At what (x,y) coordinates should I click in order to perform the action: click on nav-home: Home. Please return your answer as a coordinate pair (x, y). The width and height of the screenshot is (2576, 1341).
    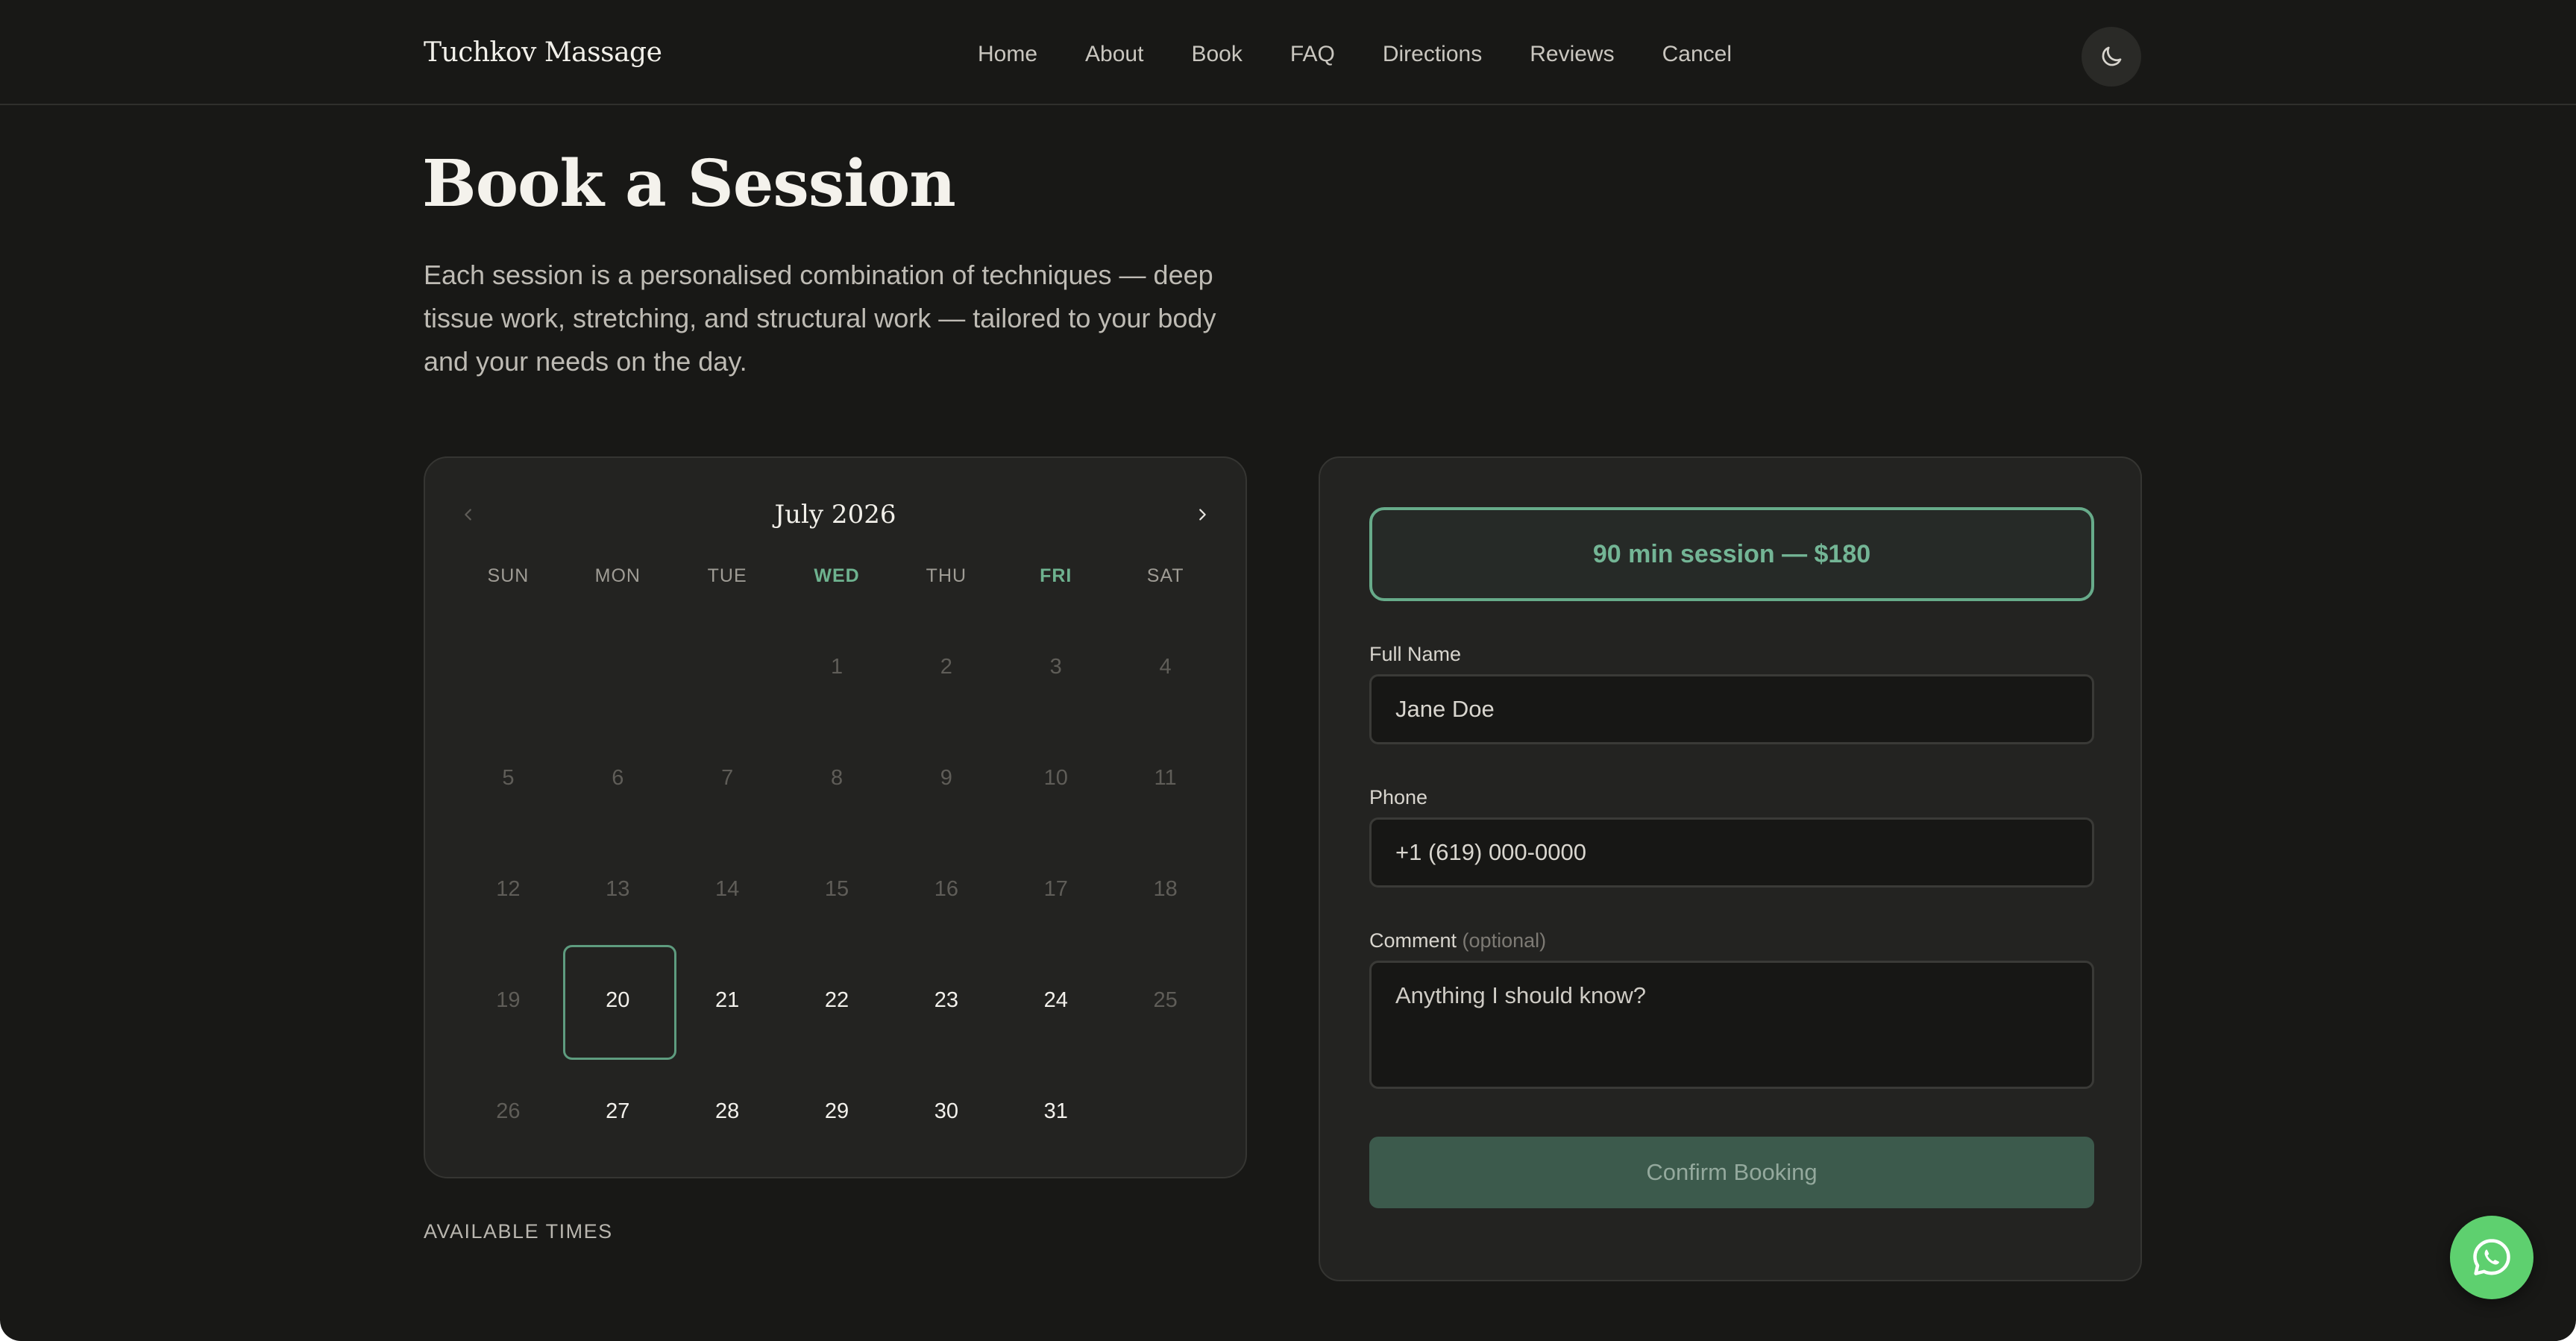
    Looking at the image, I should click on (1008, 54).